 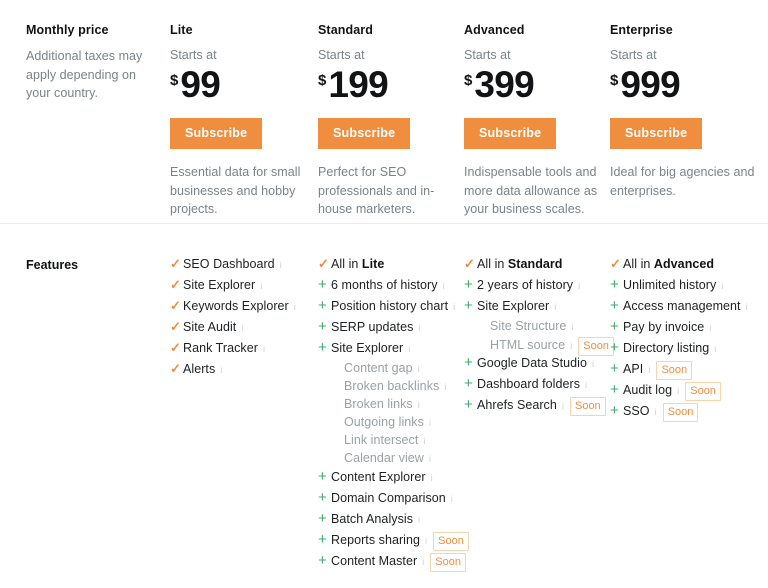 I want to click on feature-label: SEO Dashboard, so click(x=229, y=264).